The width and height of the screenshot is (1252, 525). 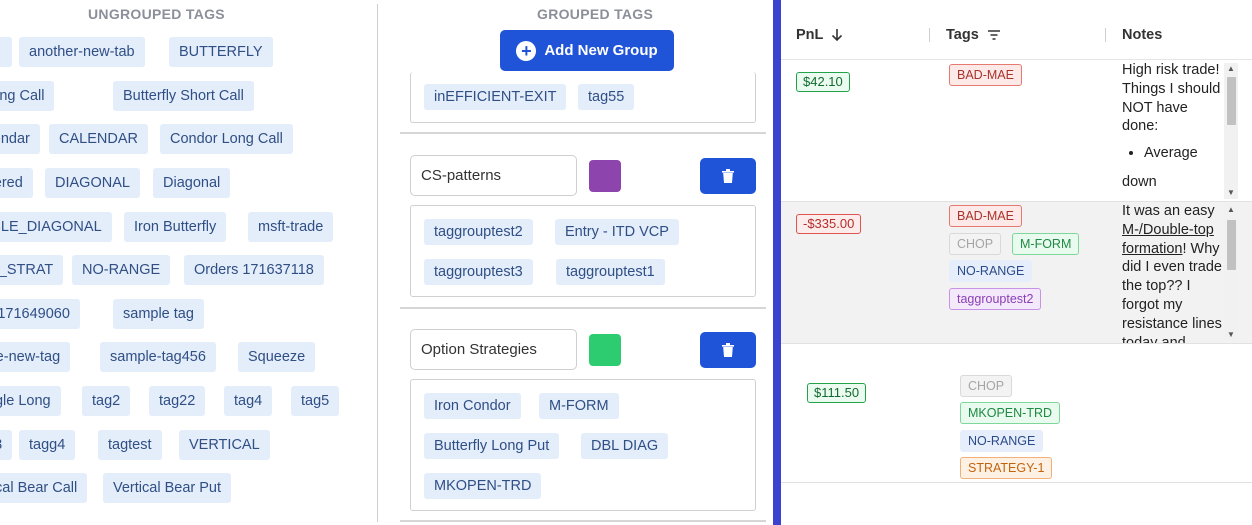 I want to click on filter-icon, so click(x=994, y=35).